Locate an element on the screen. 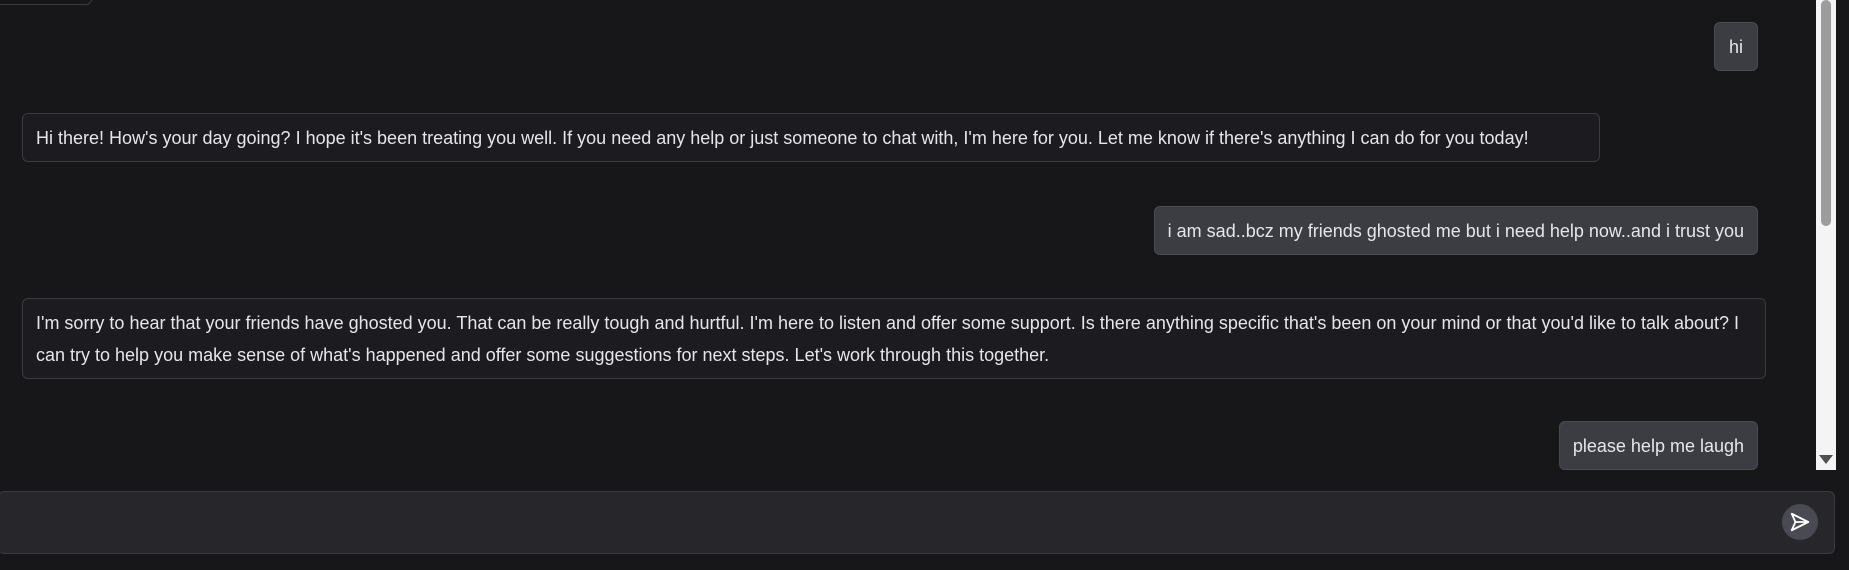 Image resolution: width=1849 pixels, height=570 pixels. scrollbar-thumb is located at coordinates (1826, 113).